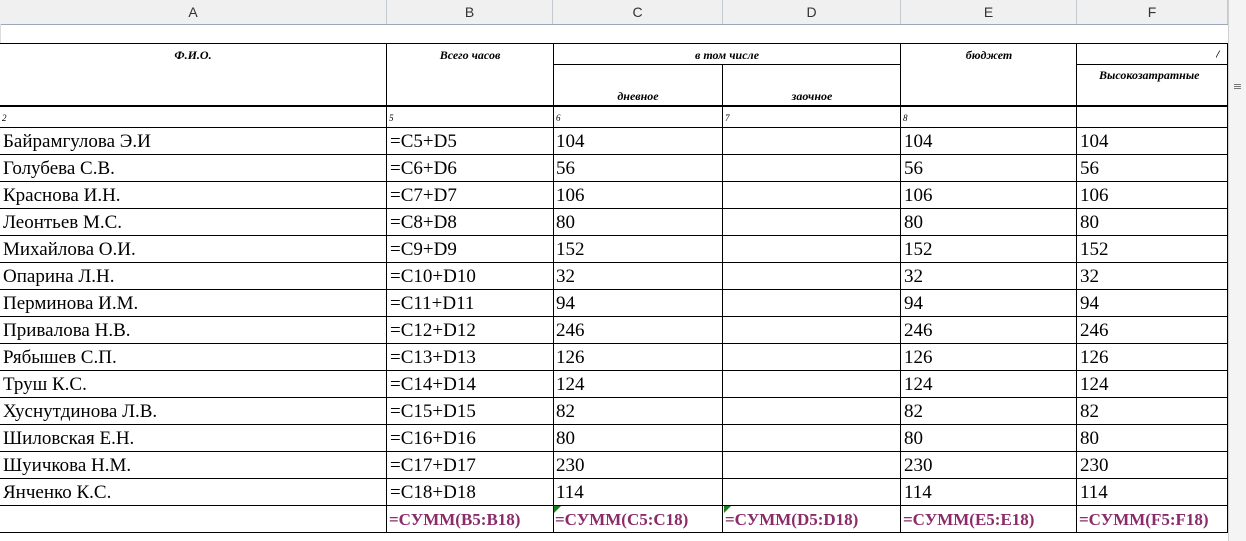  I want to click on cell-name: Краснова И.Н., so click(193, 196).